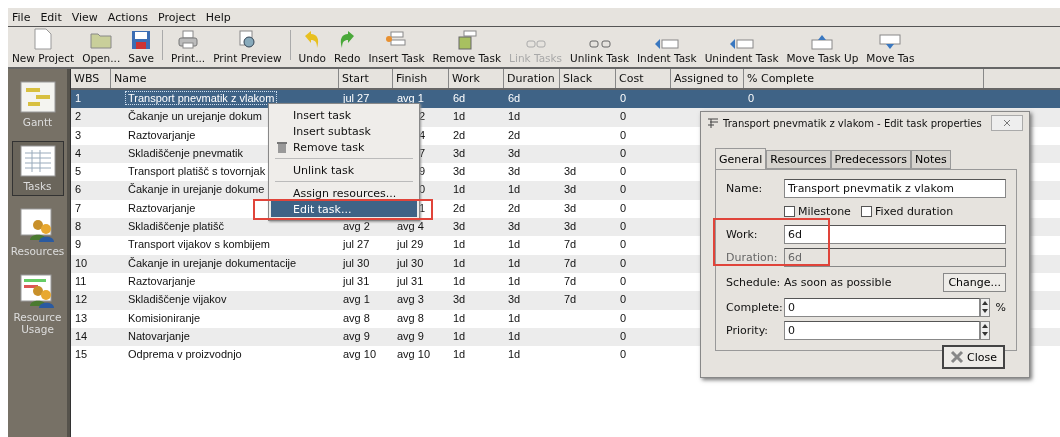 This screenshot has width=1060, height=437. Describe the element at coordinates (356, 244) in the screenshot. I see `table-cell: jul 27` at that location.